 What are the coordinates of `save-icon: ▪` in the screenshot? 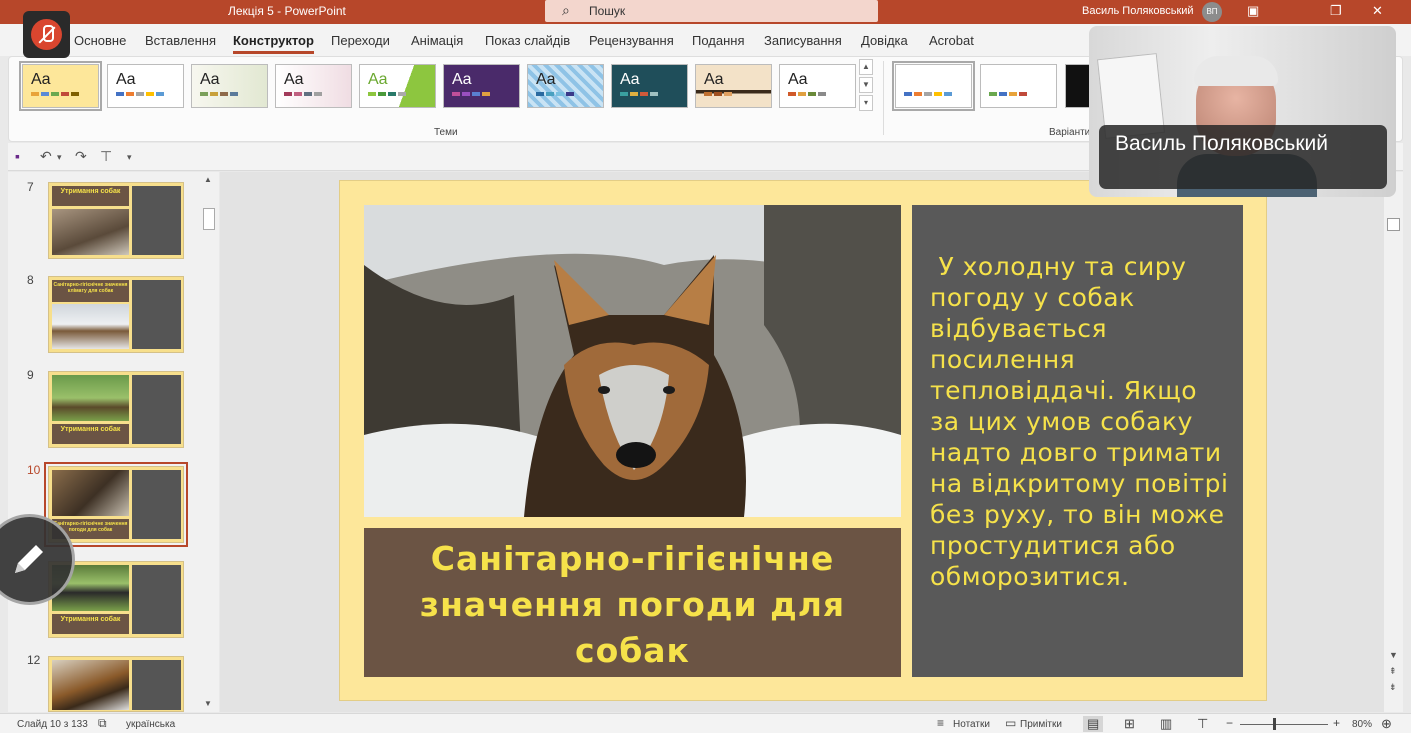 It's located at (17, 156).